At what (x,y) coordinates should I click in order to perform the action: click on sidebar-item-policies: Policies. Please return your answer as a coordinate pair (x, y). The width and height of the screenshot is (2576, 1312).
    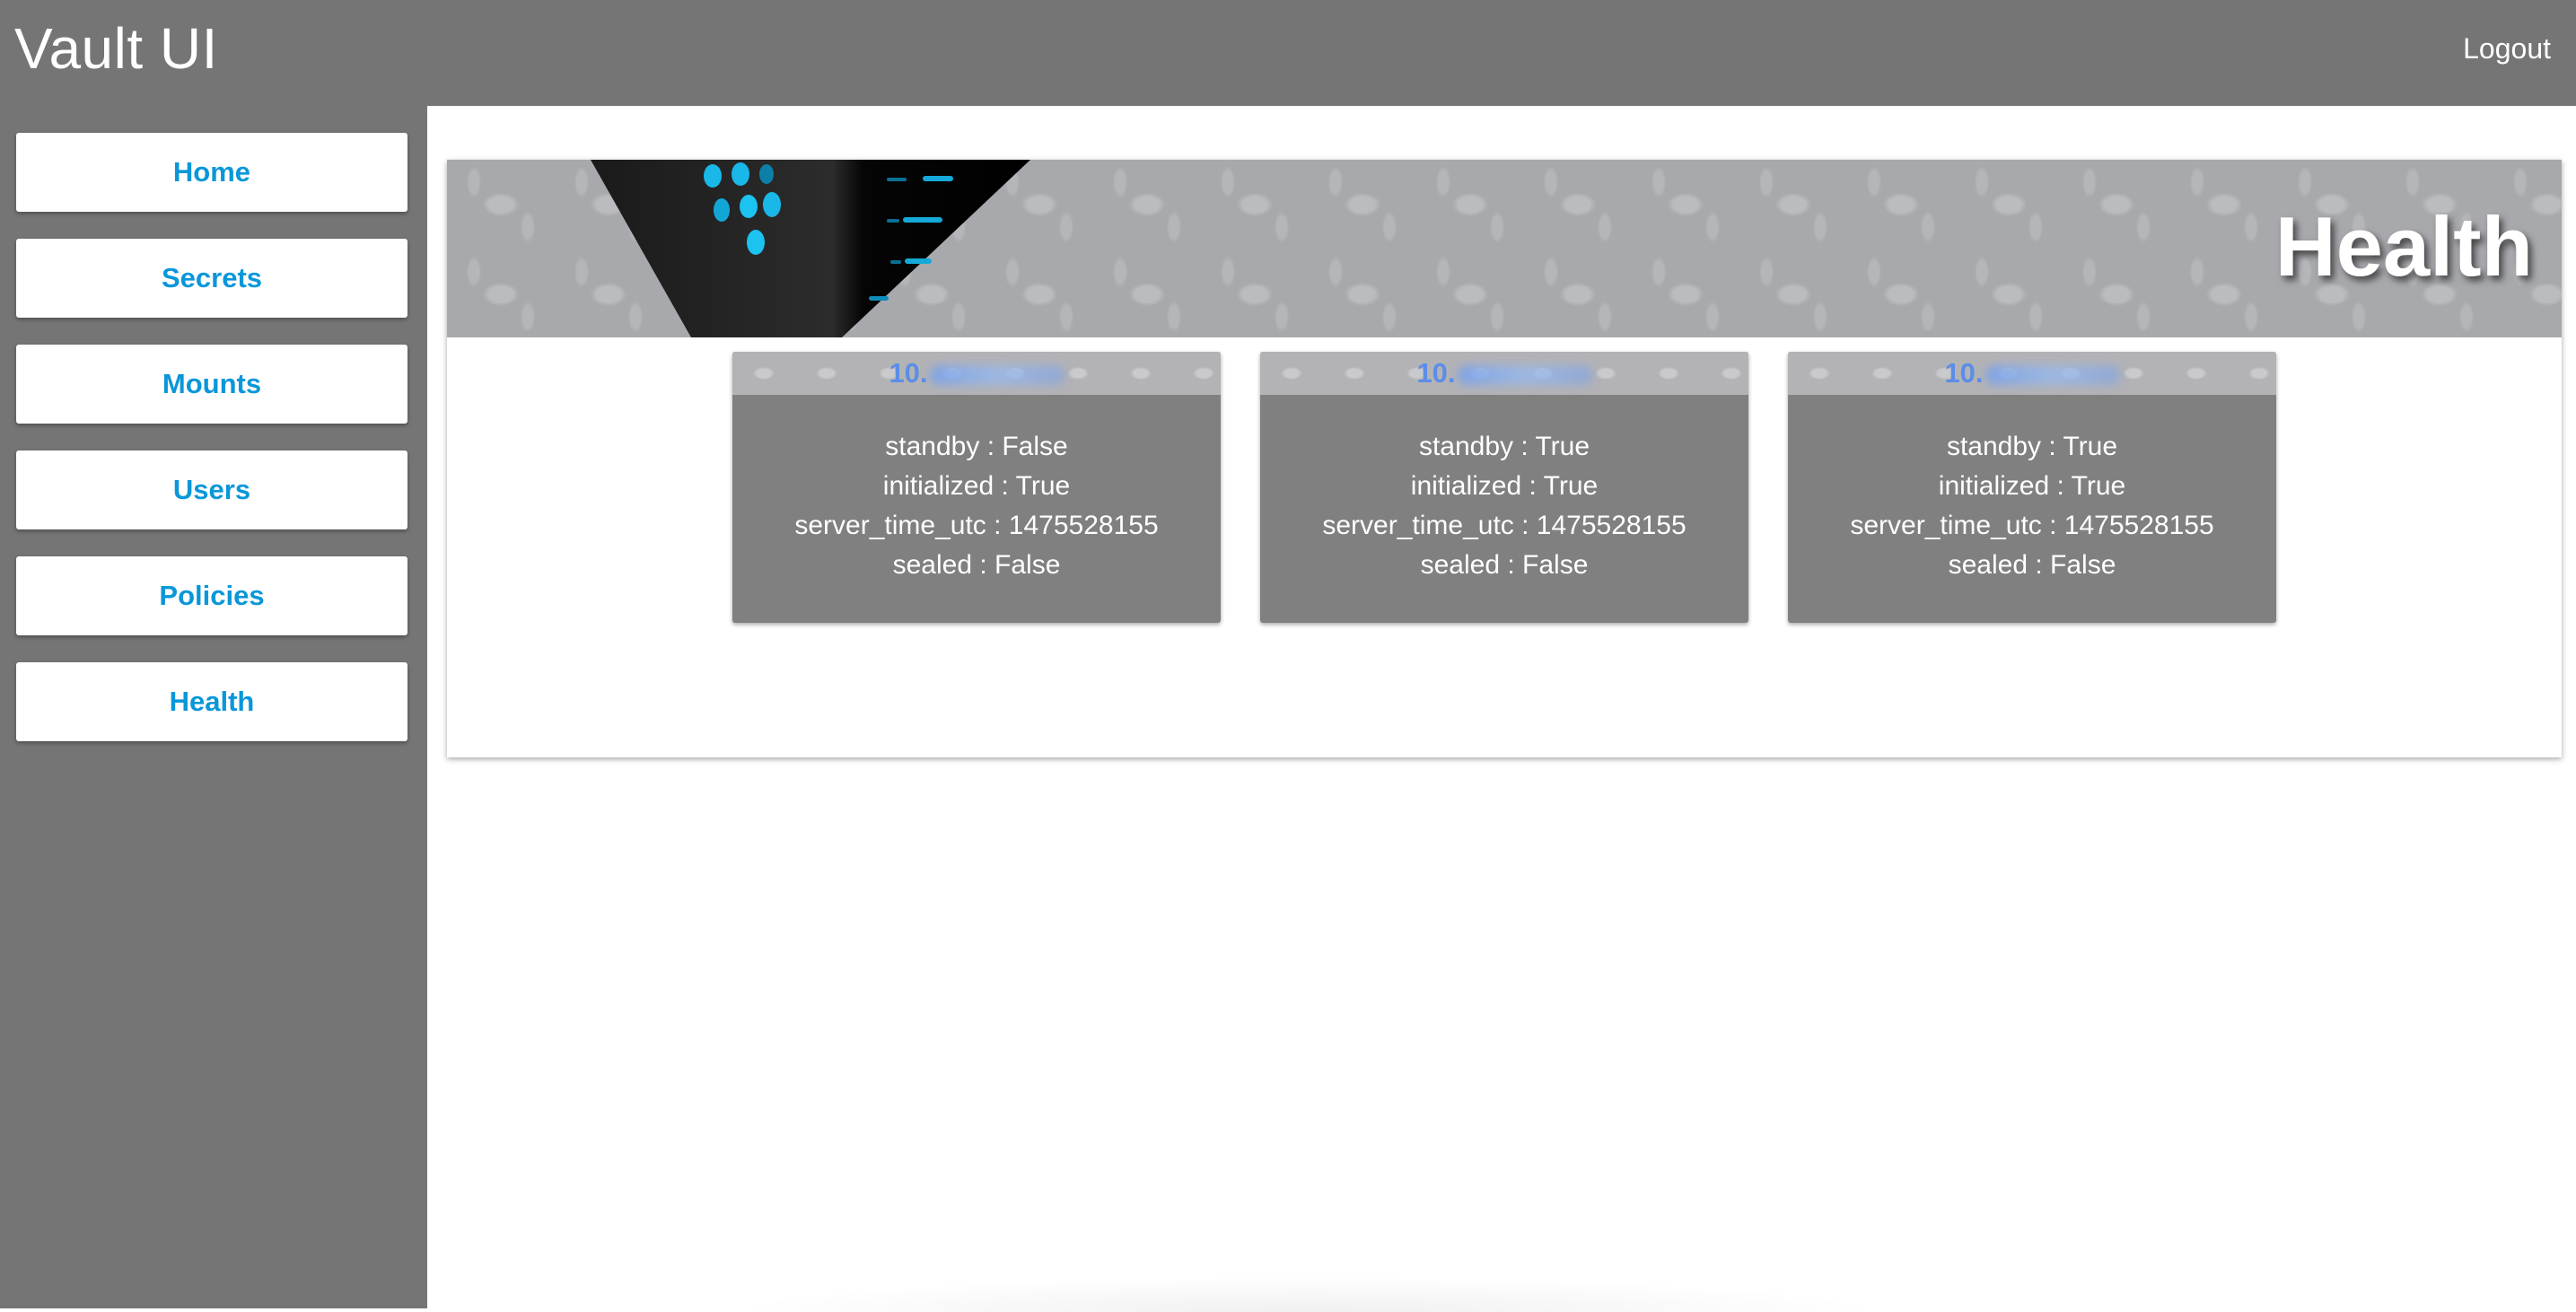
    Looking at the image, I should click on (211, 595).